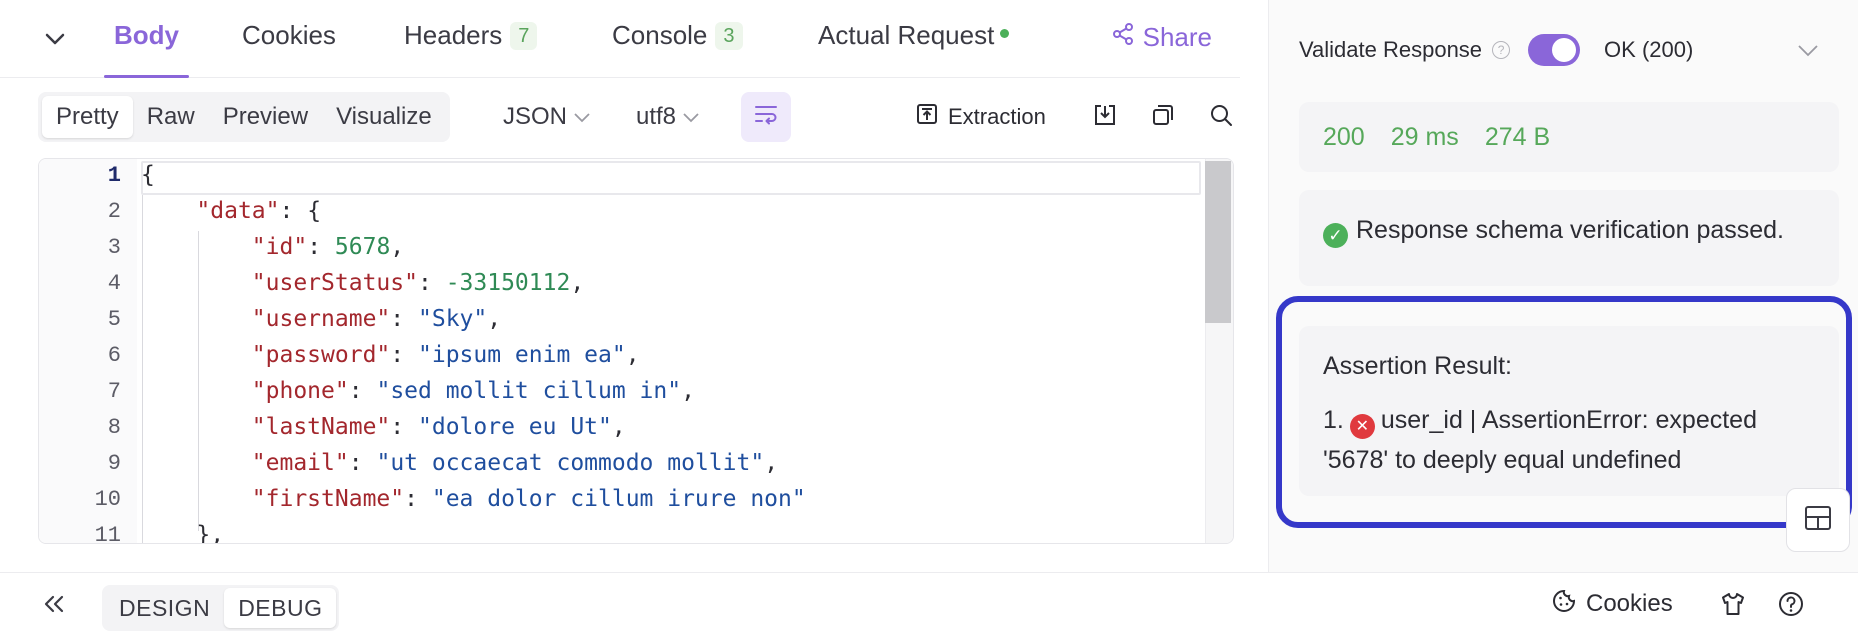  Describe the element at coordinates (438, 427) in the screenshot. I see `code-line: "lastName": "dolore eu Ut",` at that location.